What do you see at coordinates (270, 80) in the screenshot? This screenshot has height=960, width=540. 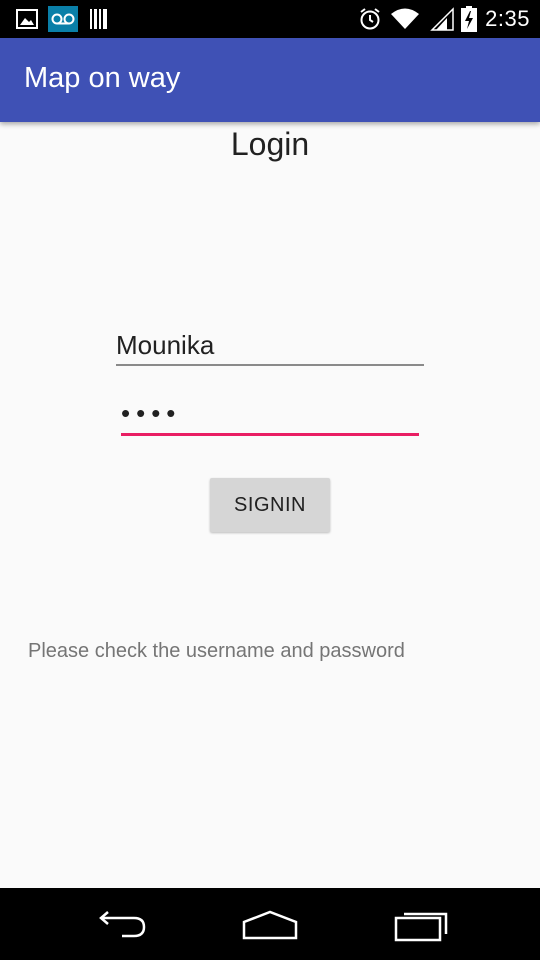 I see `app-bar: Map on way` at bounding box center [270, 80].